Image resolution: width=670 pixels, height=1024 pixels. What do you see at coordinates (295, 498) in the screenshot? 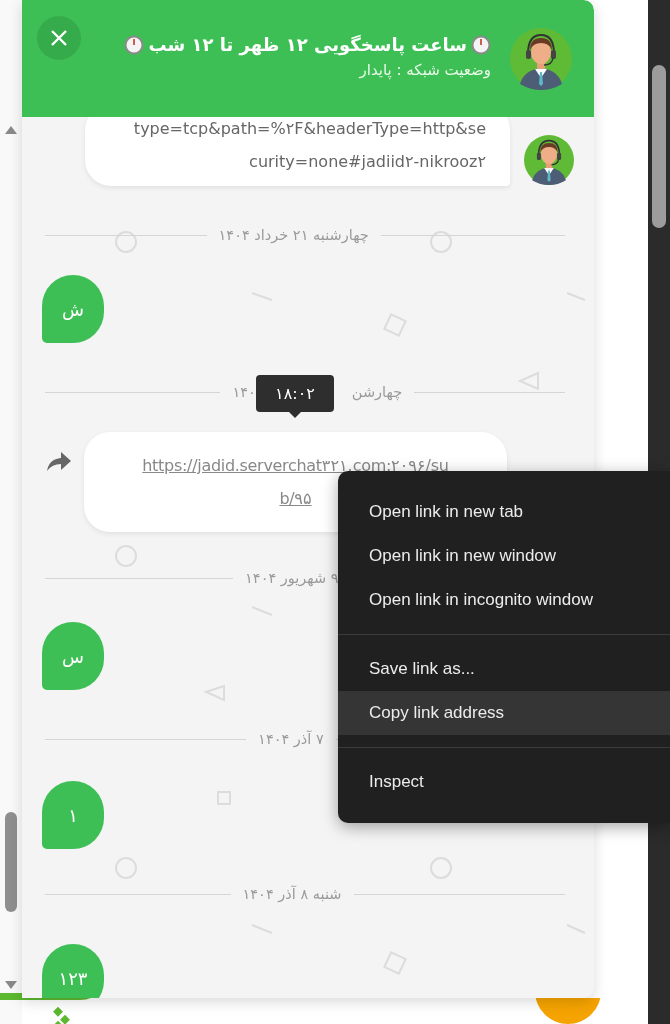
I see `message-link: b/۹۵` at bounding box center [295, 498].